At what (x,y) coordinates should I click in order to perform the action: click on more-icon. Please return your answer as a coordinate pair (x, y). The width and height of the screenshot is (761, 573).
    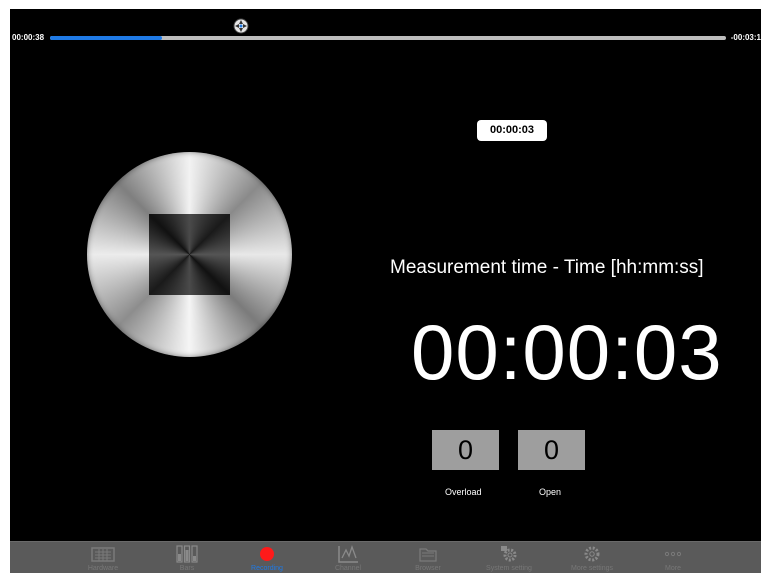
    Looking at the image, I should click on (673, 554).